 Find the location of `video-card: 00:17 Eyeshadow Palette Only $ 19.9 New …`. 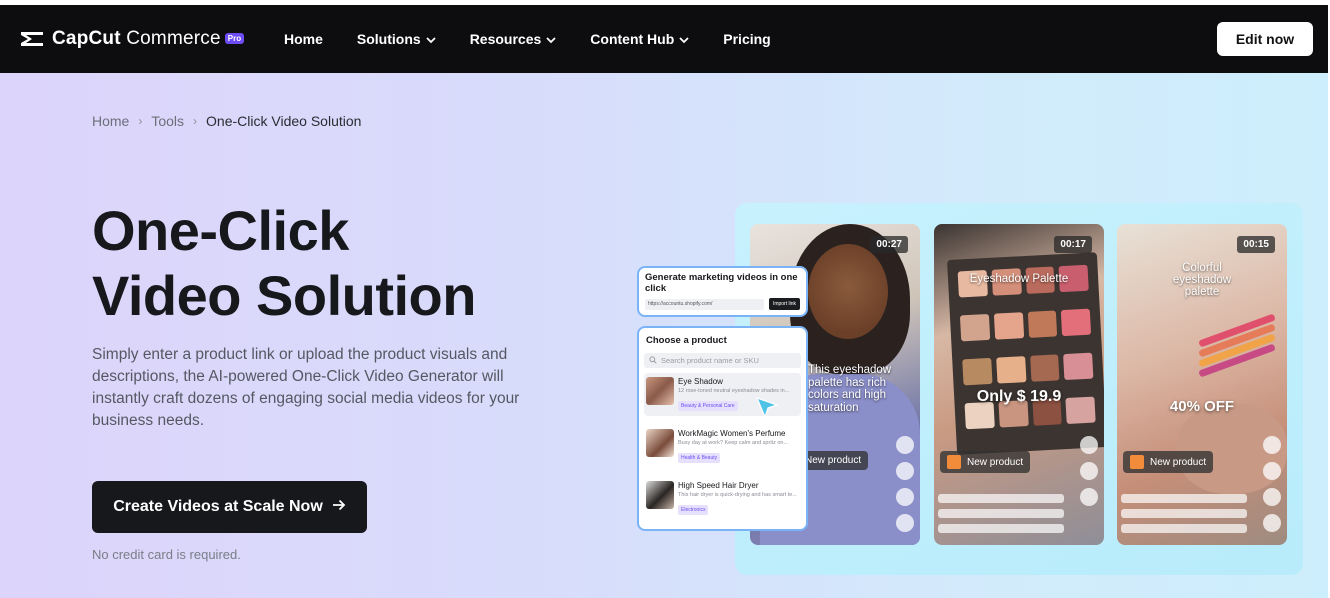

video-card: 00:17 Eyeshadow Palette Only $ 19.9 New … is located at coordinates (1019, 384).